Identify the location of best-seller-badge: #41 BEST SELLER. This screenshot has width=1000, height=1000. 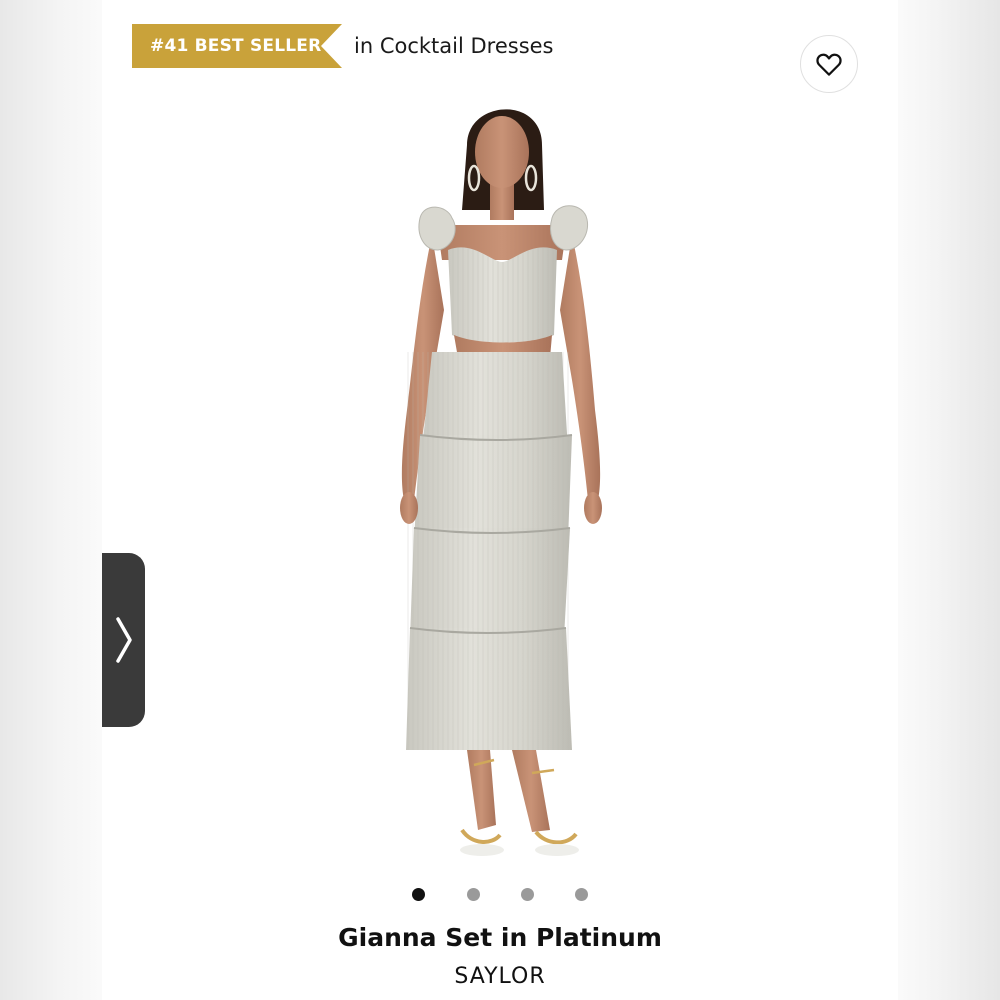
(237, 46).